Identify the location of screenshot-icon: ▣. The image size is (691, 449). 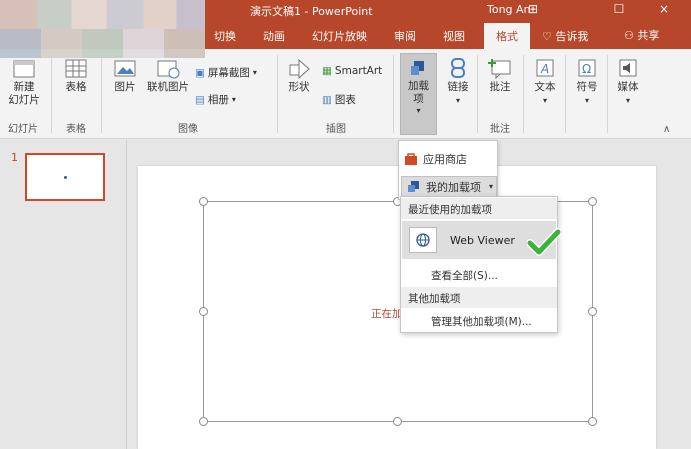
(200, 72).